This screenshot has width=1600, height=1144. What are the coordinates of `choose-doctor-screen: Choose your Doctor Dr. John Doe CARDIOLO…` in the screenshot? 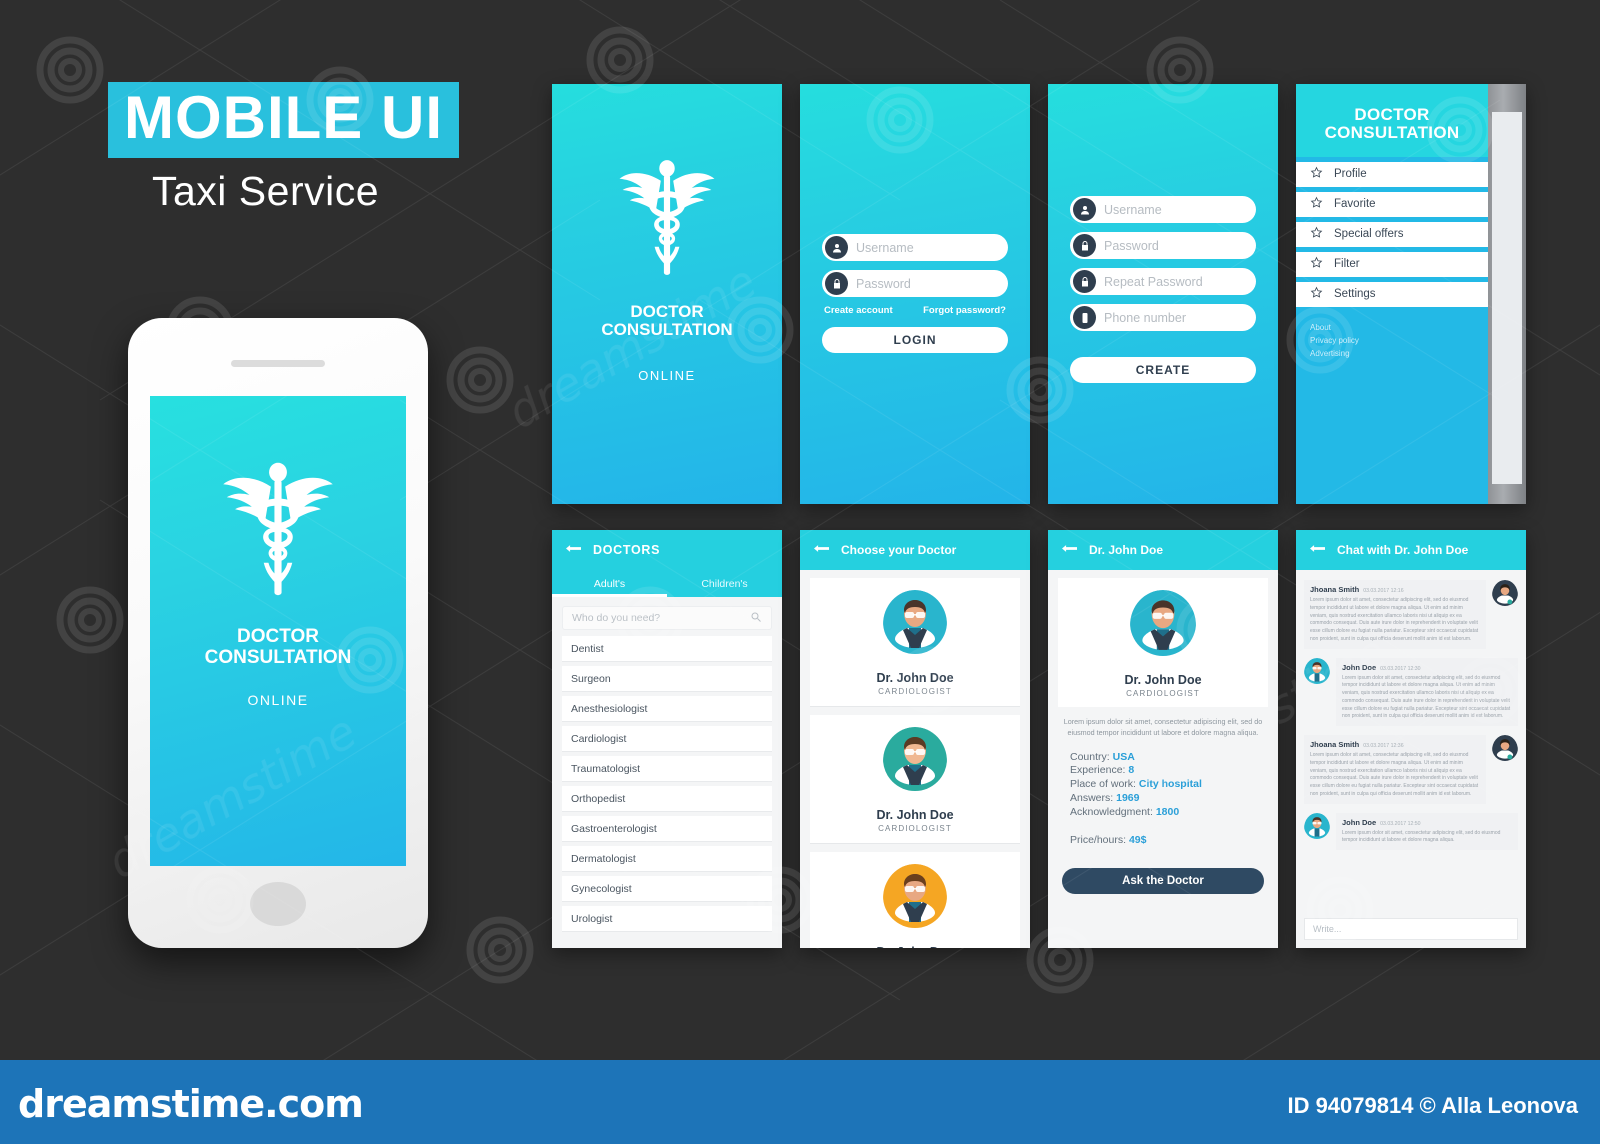 It's located at (915, 739).